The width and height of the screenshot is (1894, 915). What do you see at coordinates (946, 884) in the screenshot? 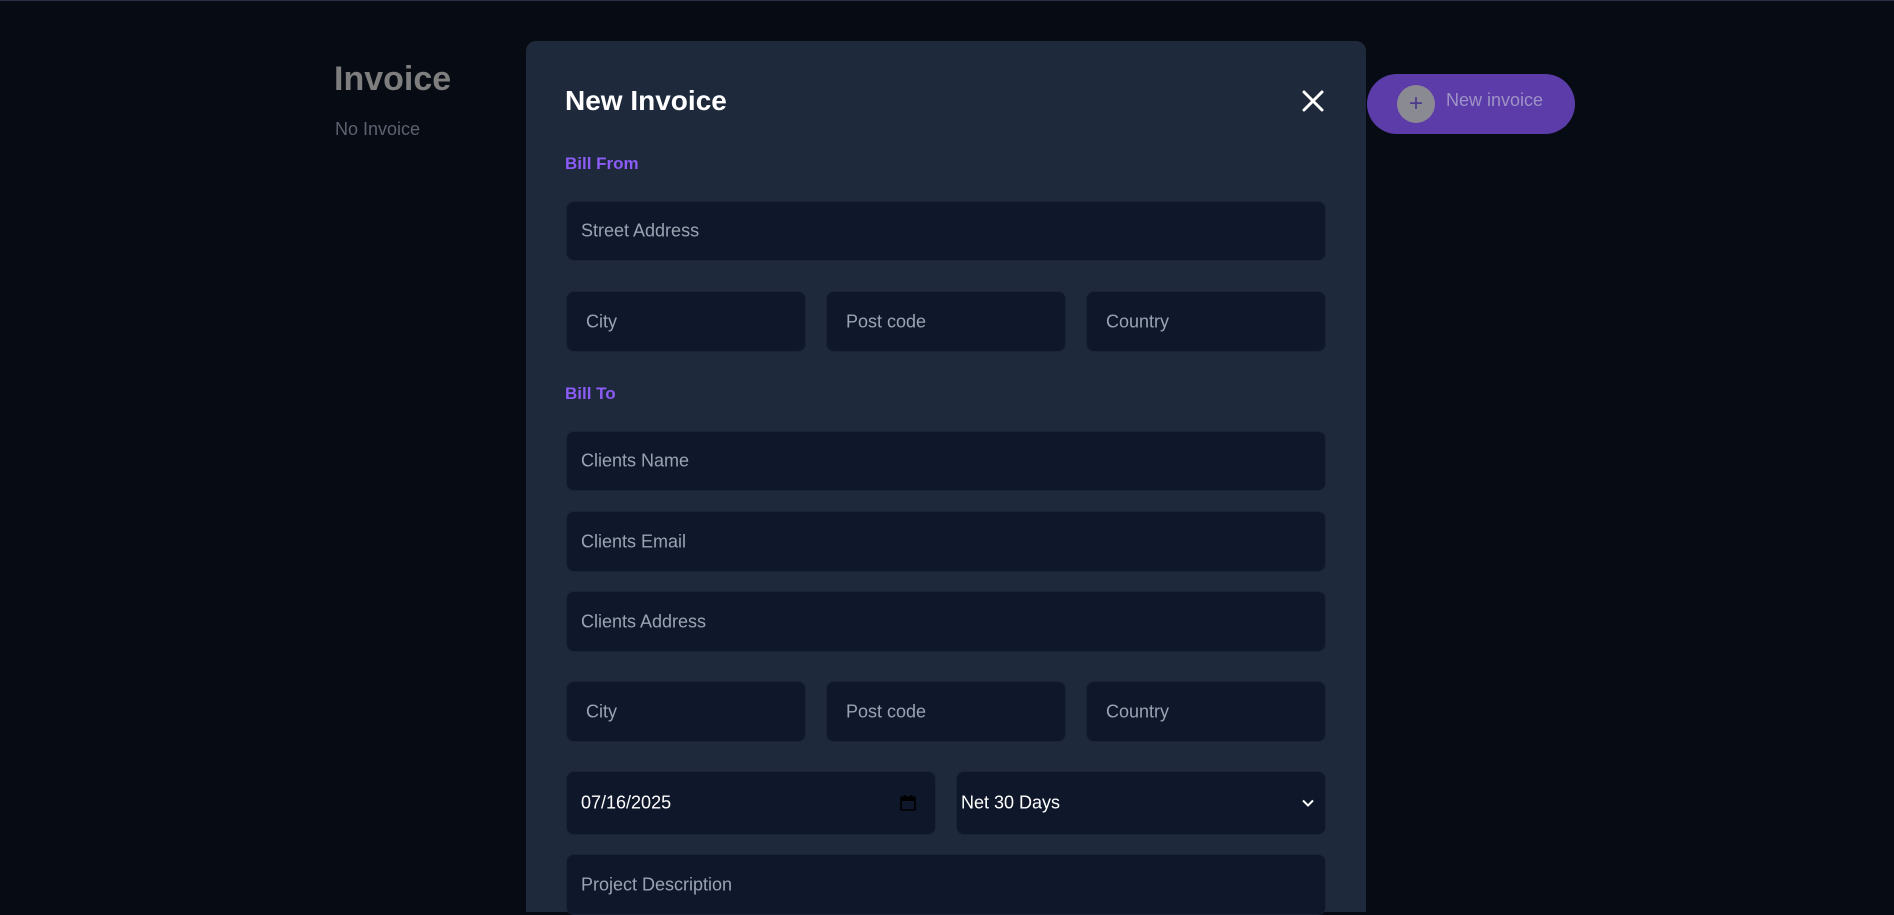
I see `project-description-input: Project Description` at bounding box center [946, 884].